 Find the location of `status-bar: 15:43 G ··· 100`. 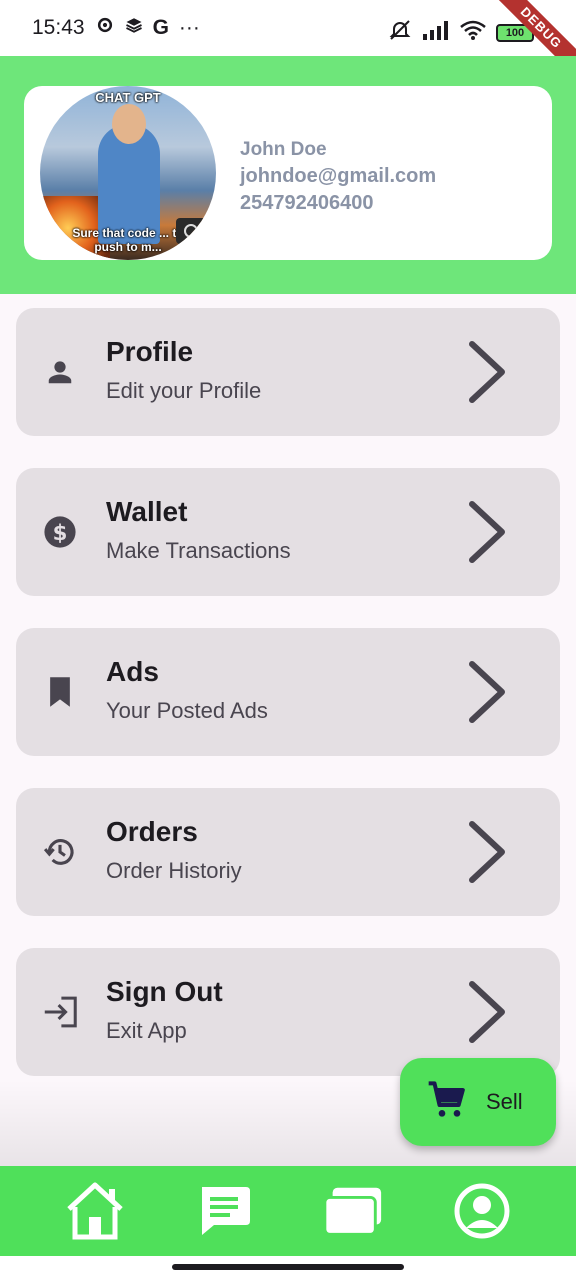

status-bar: 15:43 G ··· 100 is located at coordinates (288, 28).